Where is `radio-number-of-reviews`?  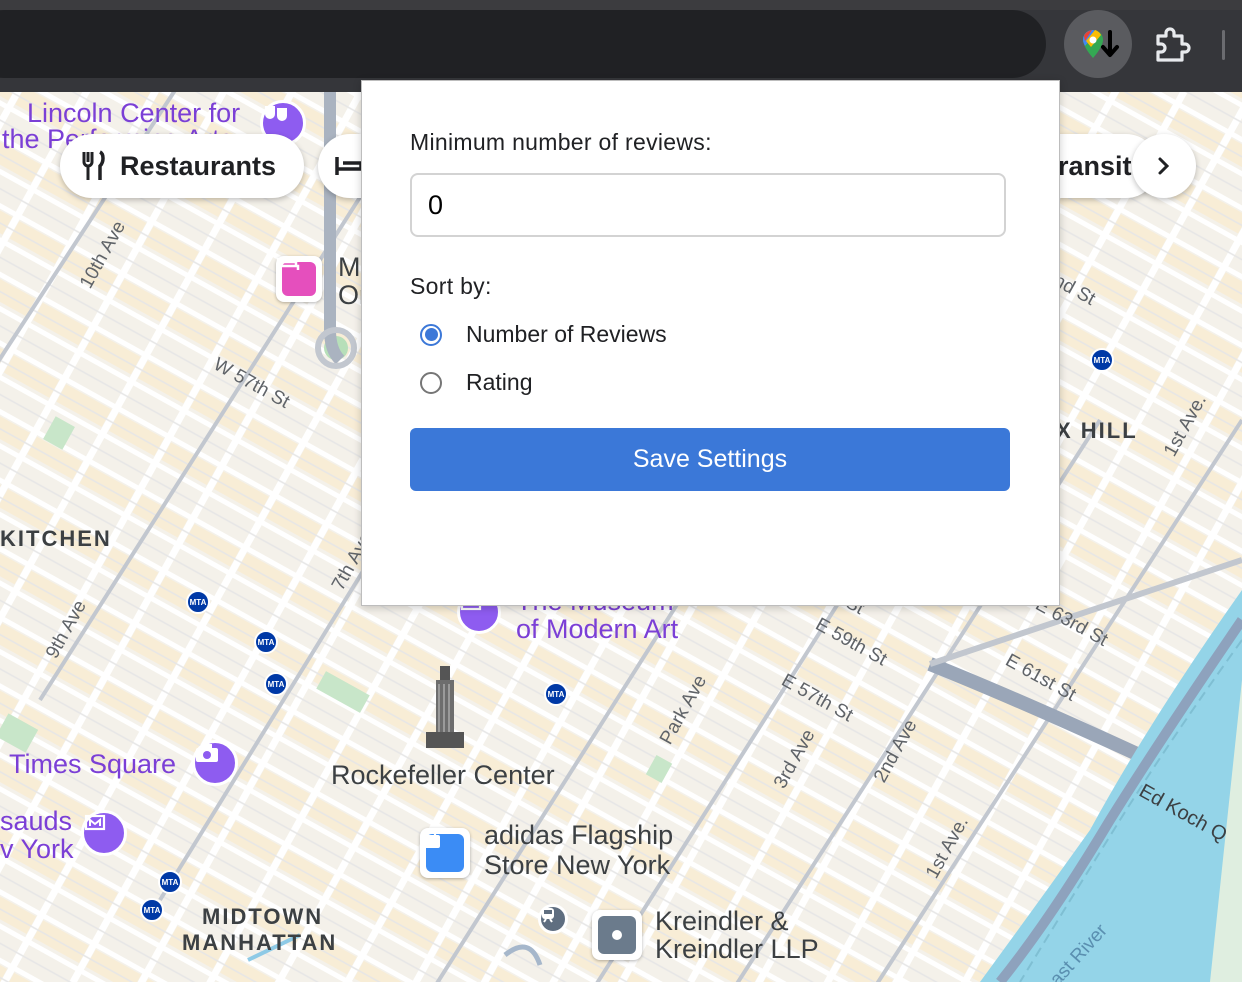
radio-number-of-reviews is located at coordinates (431, 334).